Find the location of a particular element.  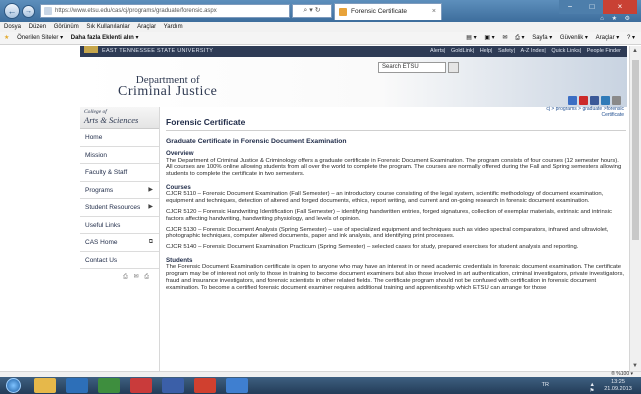

suggested-sites-link: Önerilen Siteler ▾ is located at coordinates (40, 38).